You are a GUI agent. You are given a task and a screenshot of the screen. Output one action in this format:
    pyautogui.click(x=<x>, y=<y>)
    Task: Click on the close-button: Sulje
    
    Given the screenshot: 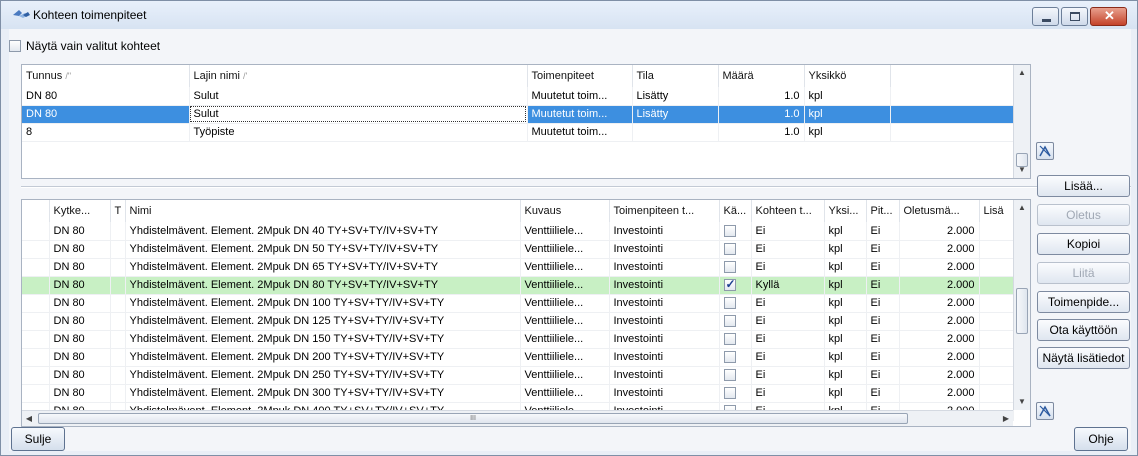 What is the action you would take?
    pyautogui.click(x=38, y=439)
    